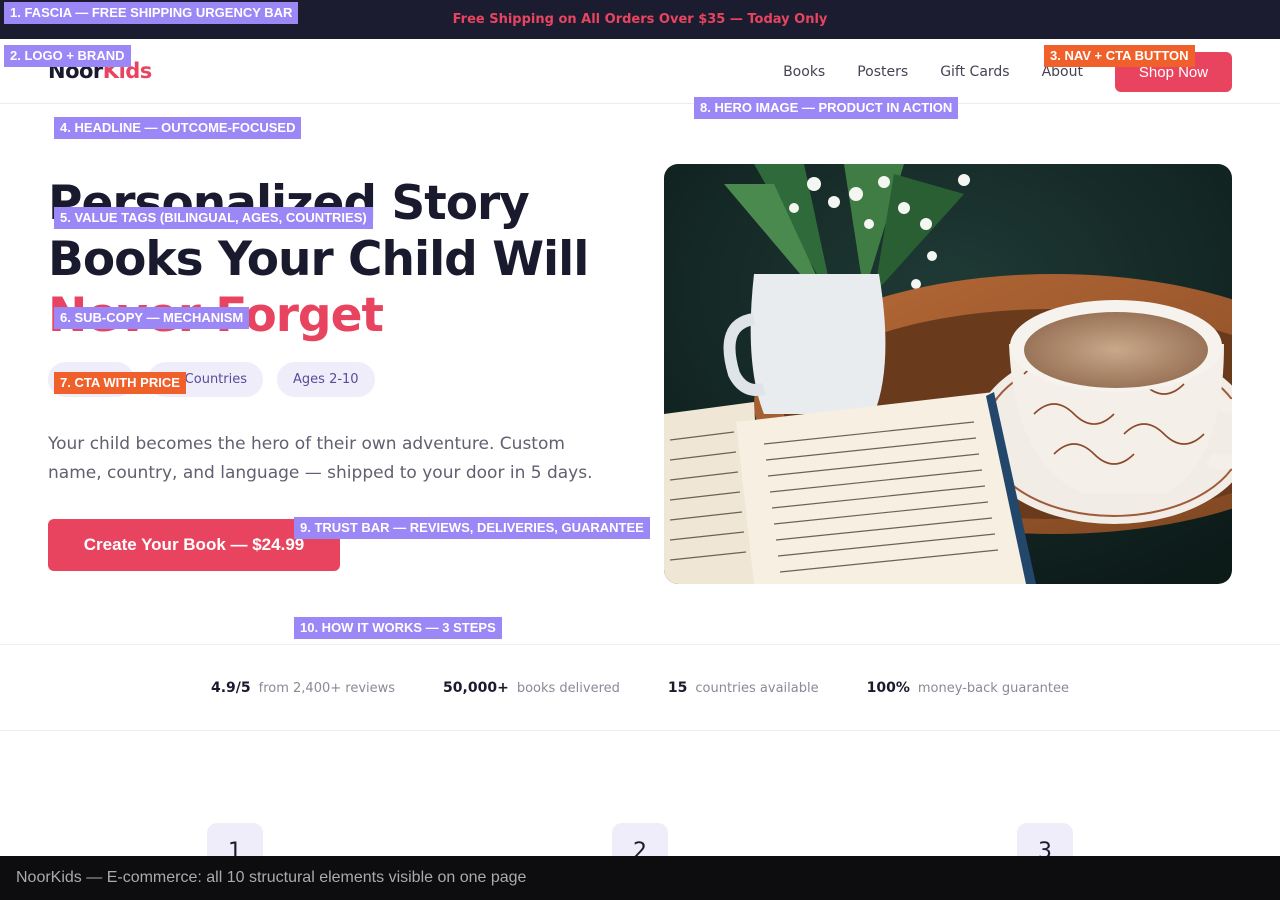 This screenshot has height=900, width=1280. What do you see at coordinates (677, 687) in the screenshot?
I see `trust-value: 15` at bounding box center [677, 687].